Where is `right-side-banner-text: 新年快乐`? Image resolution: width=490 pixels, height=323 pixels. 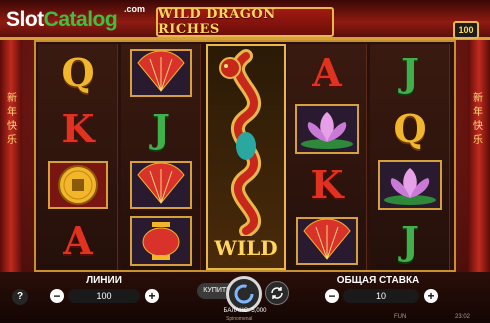 right-side-banner-text: 新年快乐 is located at coordinates (478, 119).